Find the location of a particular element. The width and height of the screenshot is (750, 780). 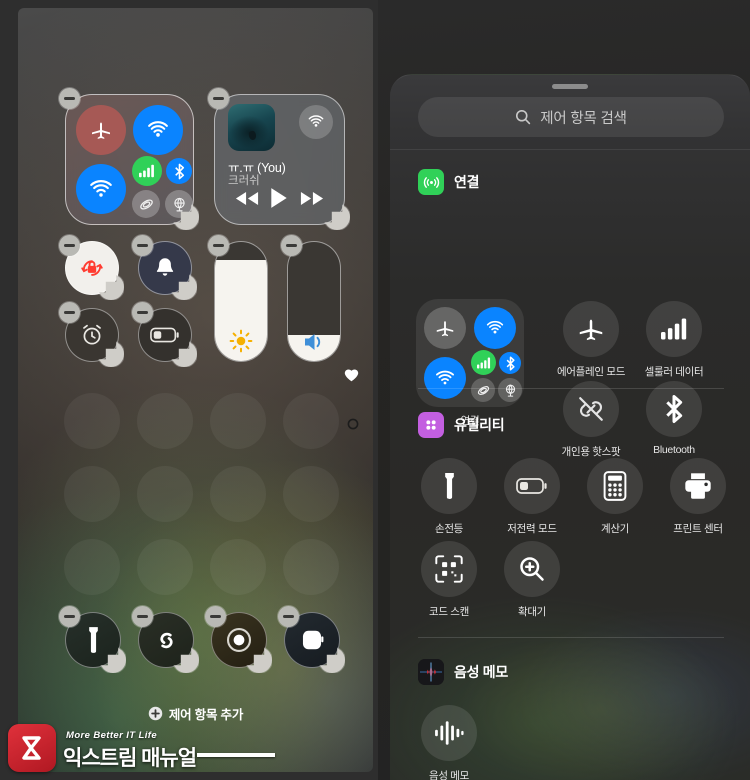

vpn-toggle-gallery is located at coordinates (510, 390).